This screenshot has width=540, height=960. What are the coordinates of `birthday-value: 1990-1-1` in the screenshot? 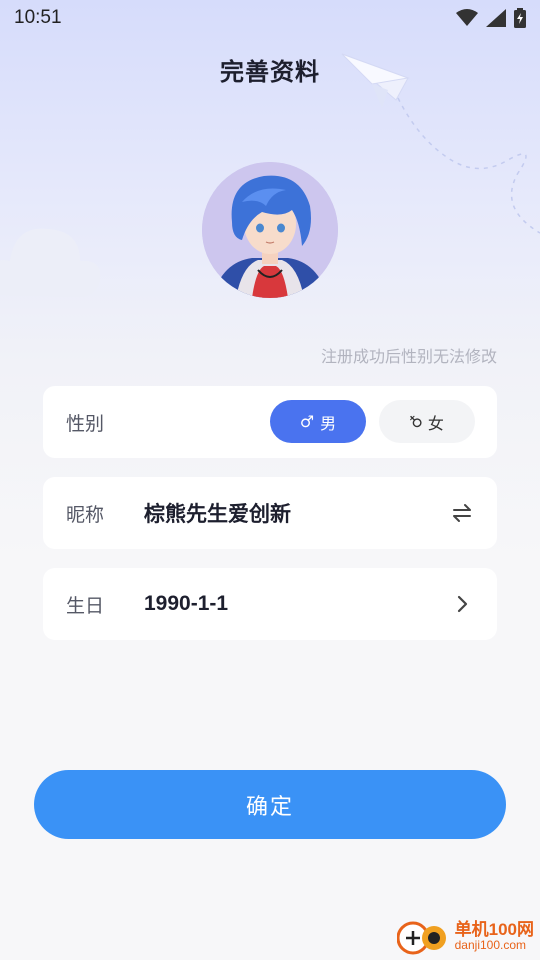 It's located at (186, 603).